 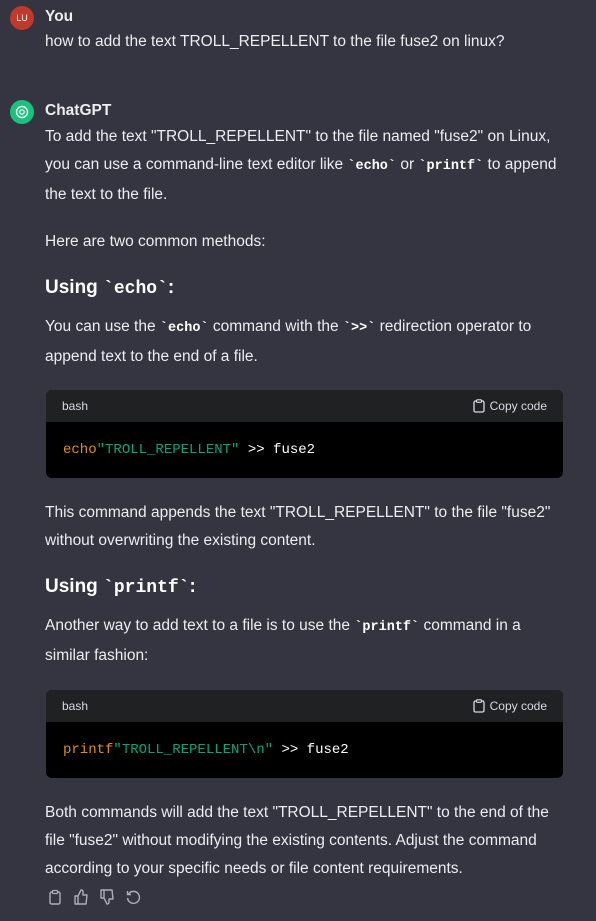 I want to click on user-name: You, so click(x=59, y=16).